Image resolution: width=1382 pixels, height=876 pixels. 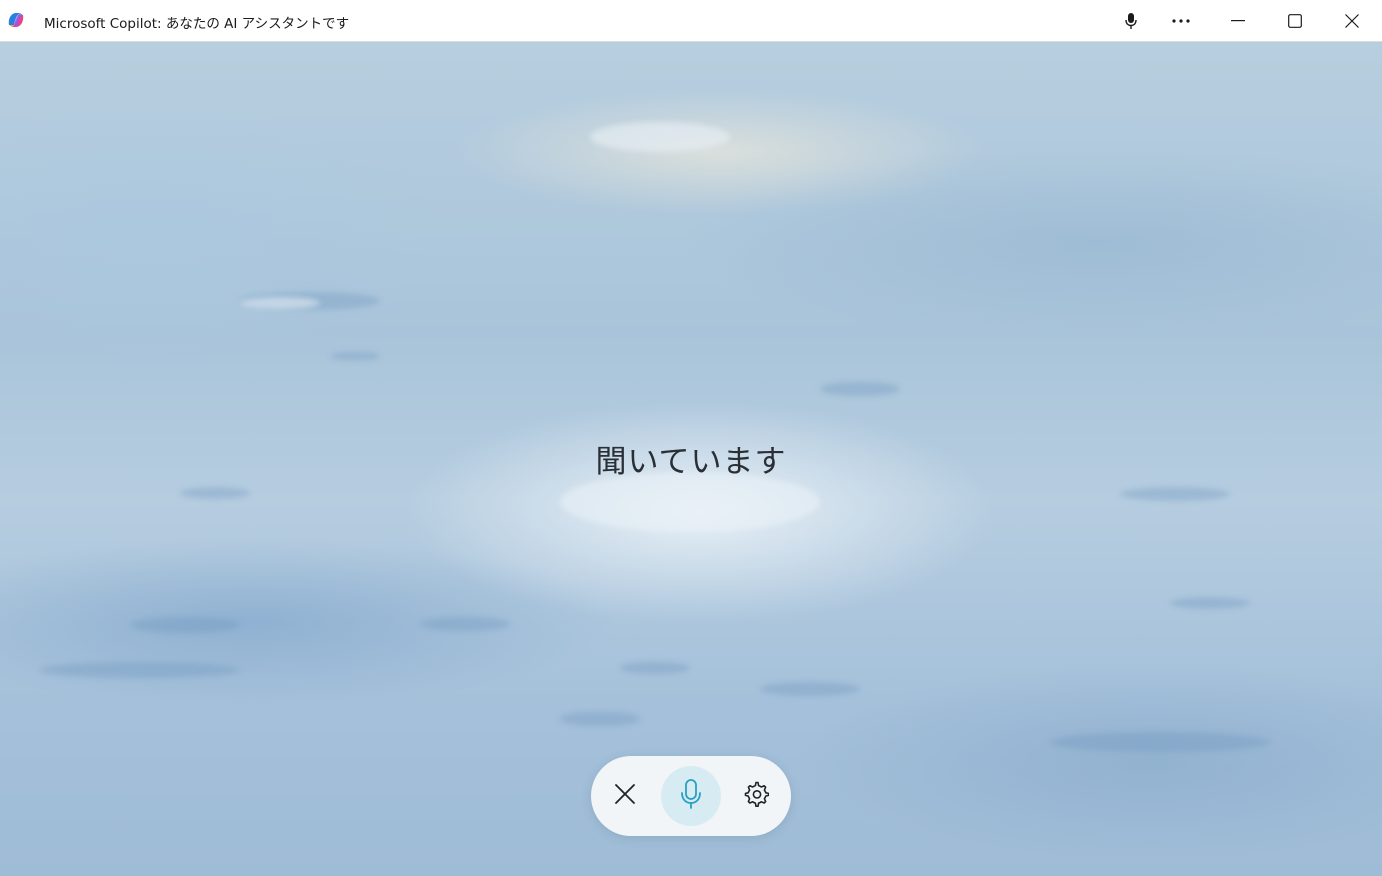 I want to click on listening-status-text: 聞いています, so click(x=691, y=462).